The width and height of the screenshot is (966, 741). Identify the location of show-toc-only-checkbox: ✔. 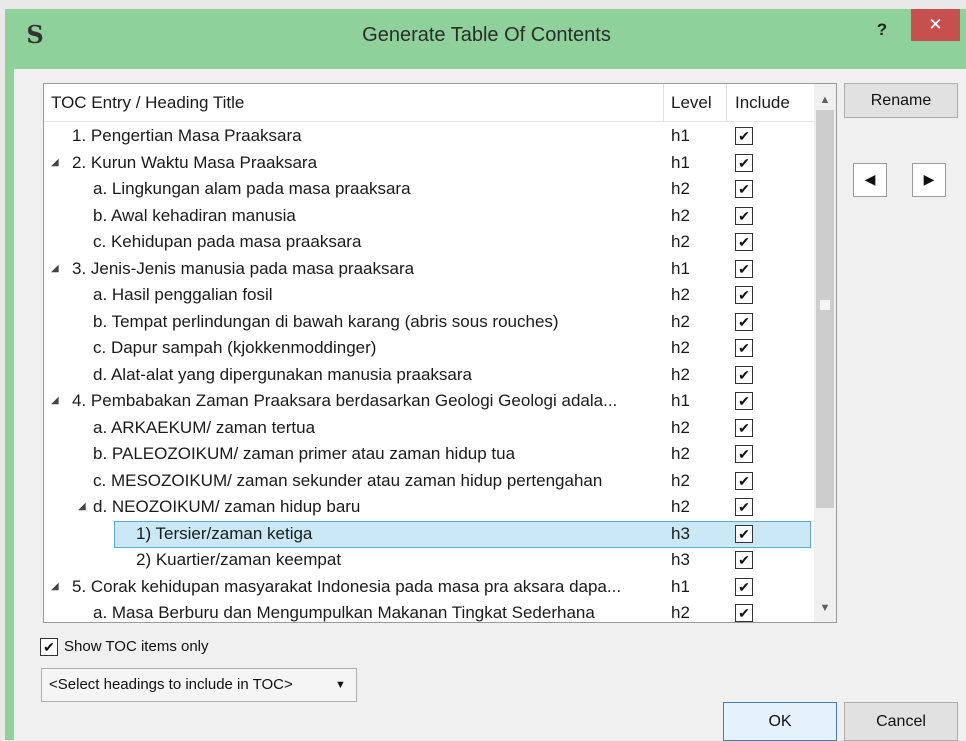
(49, 647).